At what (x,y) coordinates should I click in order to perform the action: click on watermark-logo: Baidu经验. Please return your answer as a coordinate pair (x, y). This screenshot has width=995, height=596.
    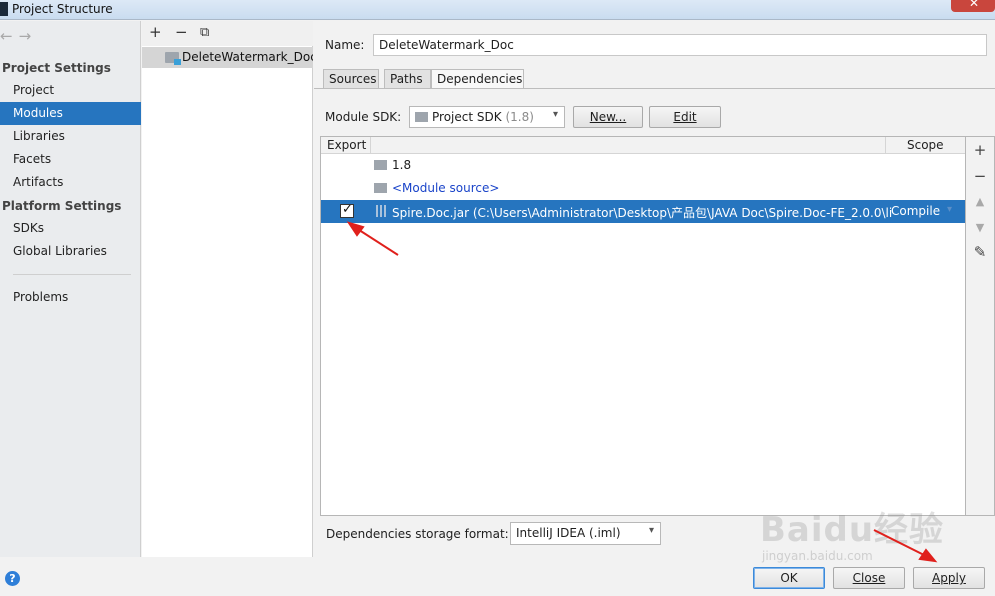
    Looking at the image, I should click on (852, 530).